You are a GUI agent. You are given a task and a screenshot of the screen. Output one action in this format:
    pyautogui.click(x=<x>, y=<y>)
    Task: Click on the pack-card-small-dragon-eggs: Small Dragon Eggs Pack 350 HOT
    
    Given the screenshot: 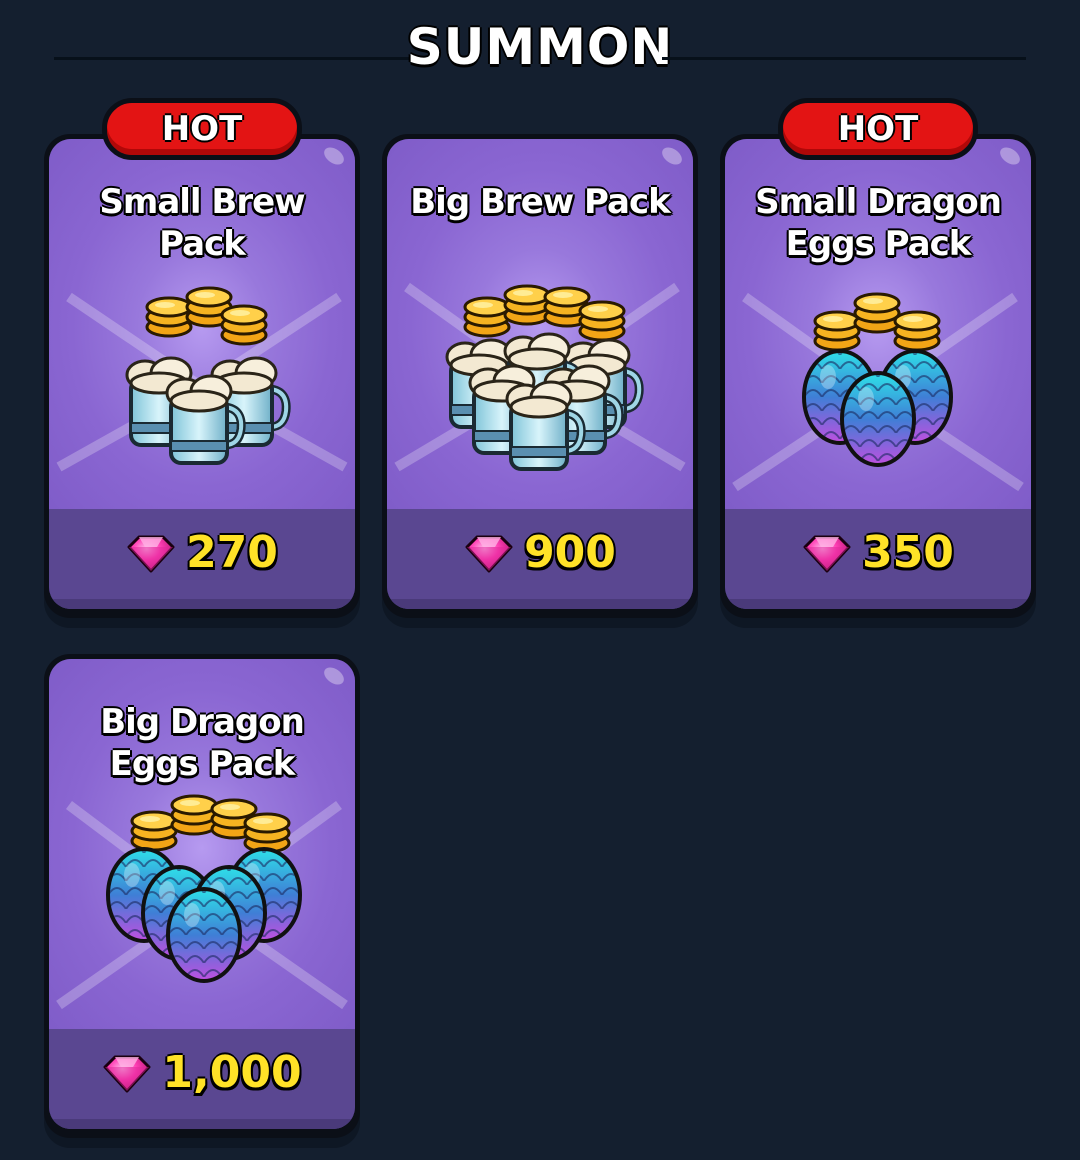 What is the action you would take?
    pyautogui.click(x=878, y=358)
    